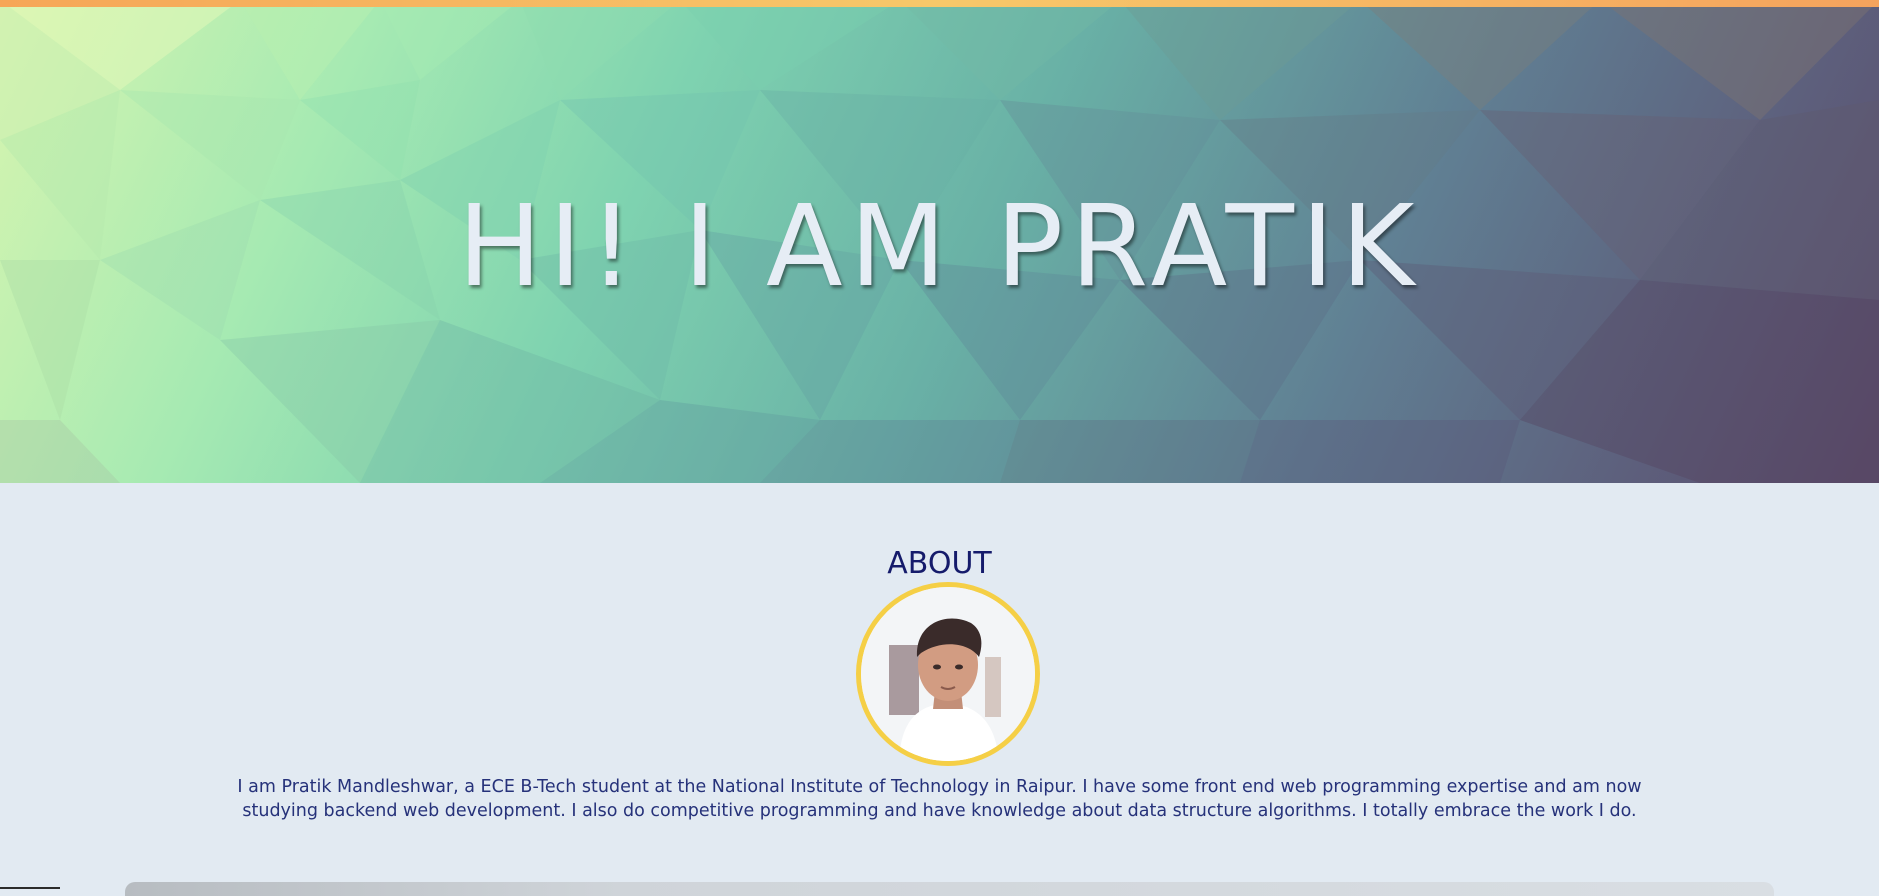 The height and width of the screenshot is (896, 1879). I want to click on about-heading: ABOUT, so click(939, 563).